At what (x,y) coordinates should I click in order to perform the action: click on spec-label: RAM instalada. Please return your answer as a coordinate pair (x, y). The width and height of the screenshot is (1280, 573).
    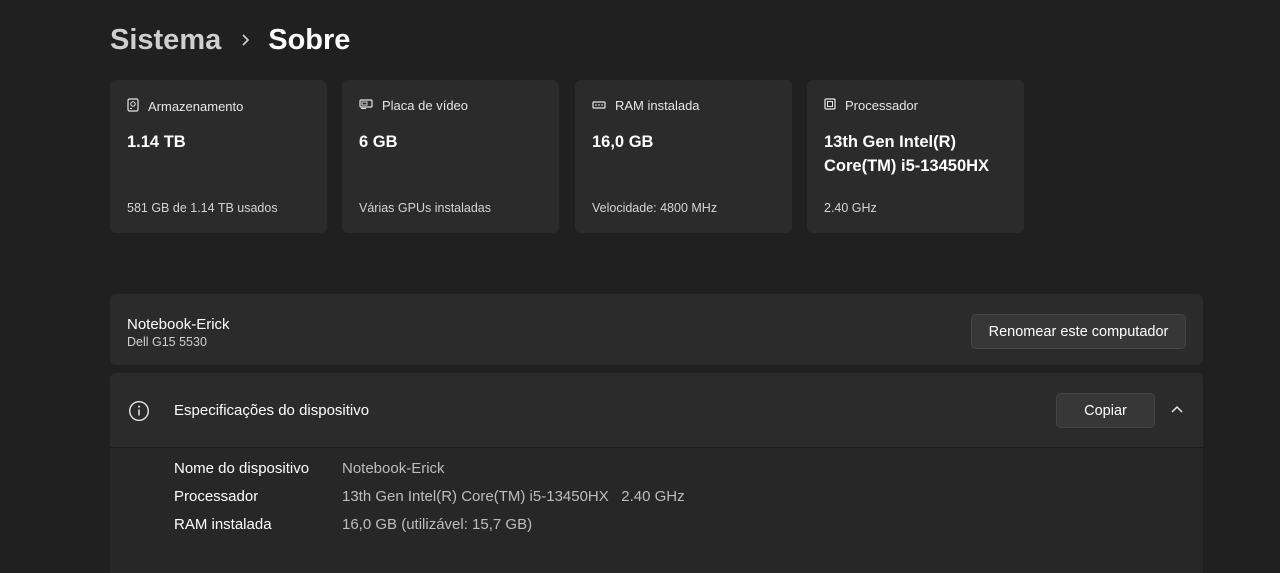
    Looking at the image, I should click on (223, 524).